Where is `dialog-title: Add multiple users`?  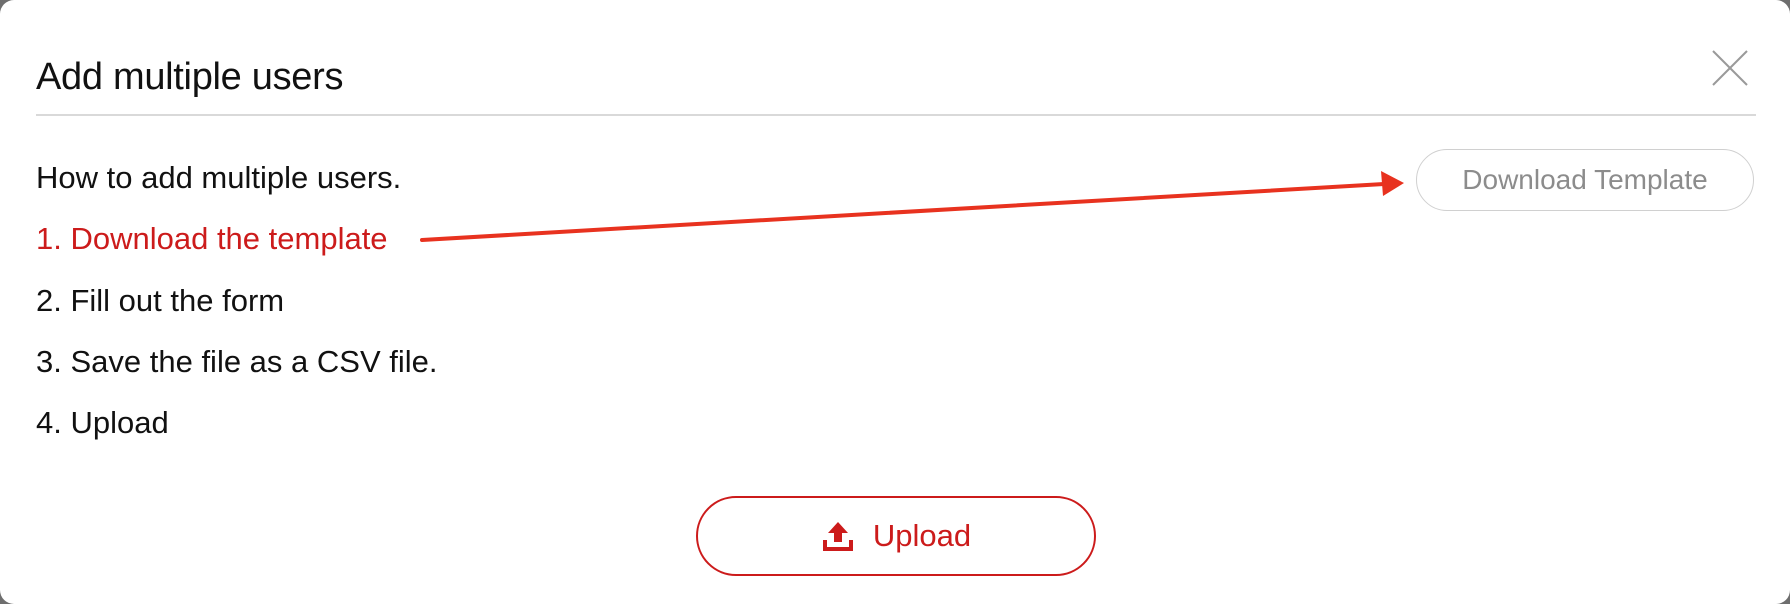
dialog-title: Add multiple users is located at coordinates (190, 77).